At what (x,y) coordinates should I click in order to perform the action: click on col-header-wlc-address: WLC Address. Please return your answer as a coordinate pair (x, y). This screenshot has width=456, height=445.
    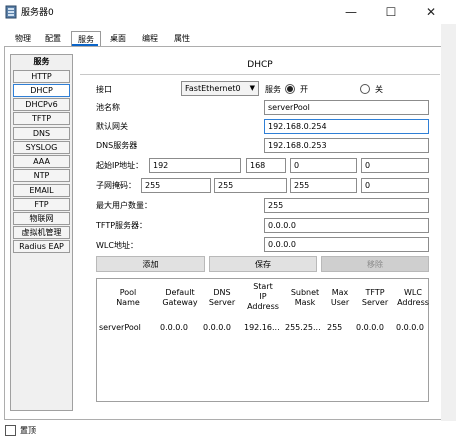
    Looking at the image, I should click on (413, 298).